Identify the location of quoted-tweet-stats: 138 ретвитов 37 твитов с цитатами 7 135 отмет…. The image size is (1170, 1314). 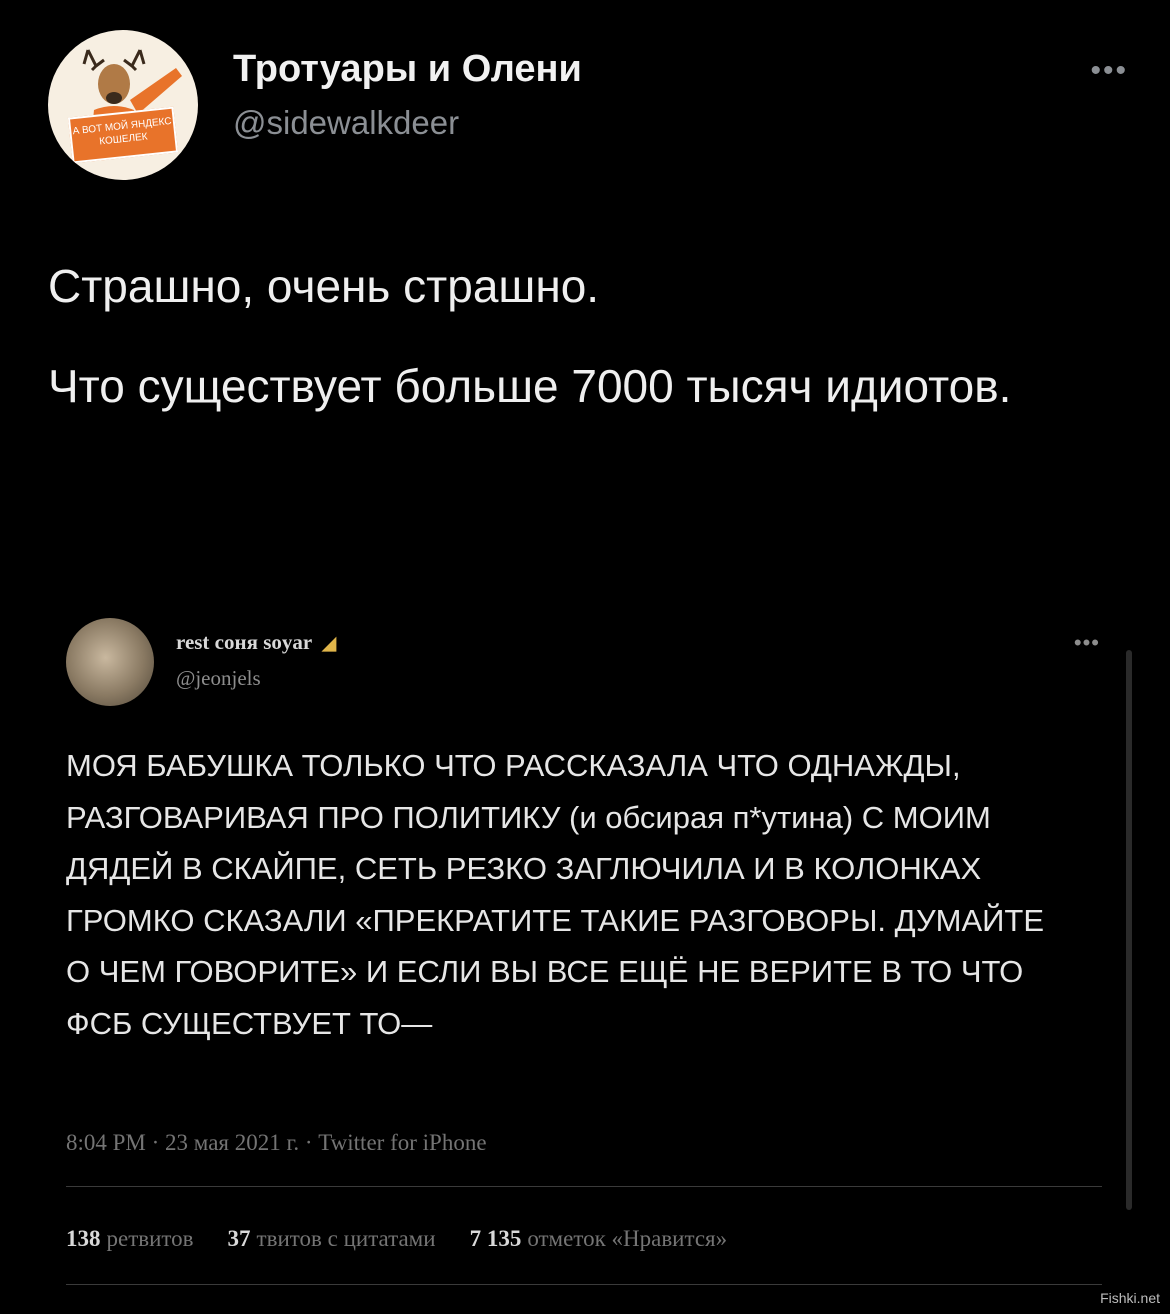
(396, 1239).